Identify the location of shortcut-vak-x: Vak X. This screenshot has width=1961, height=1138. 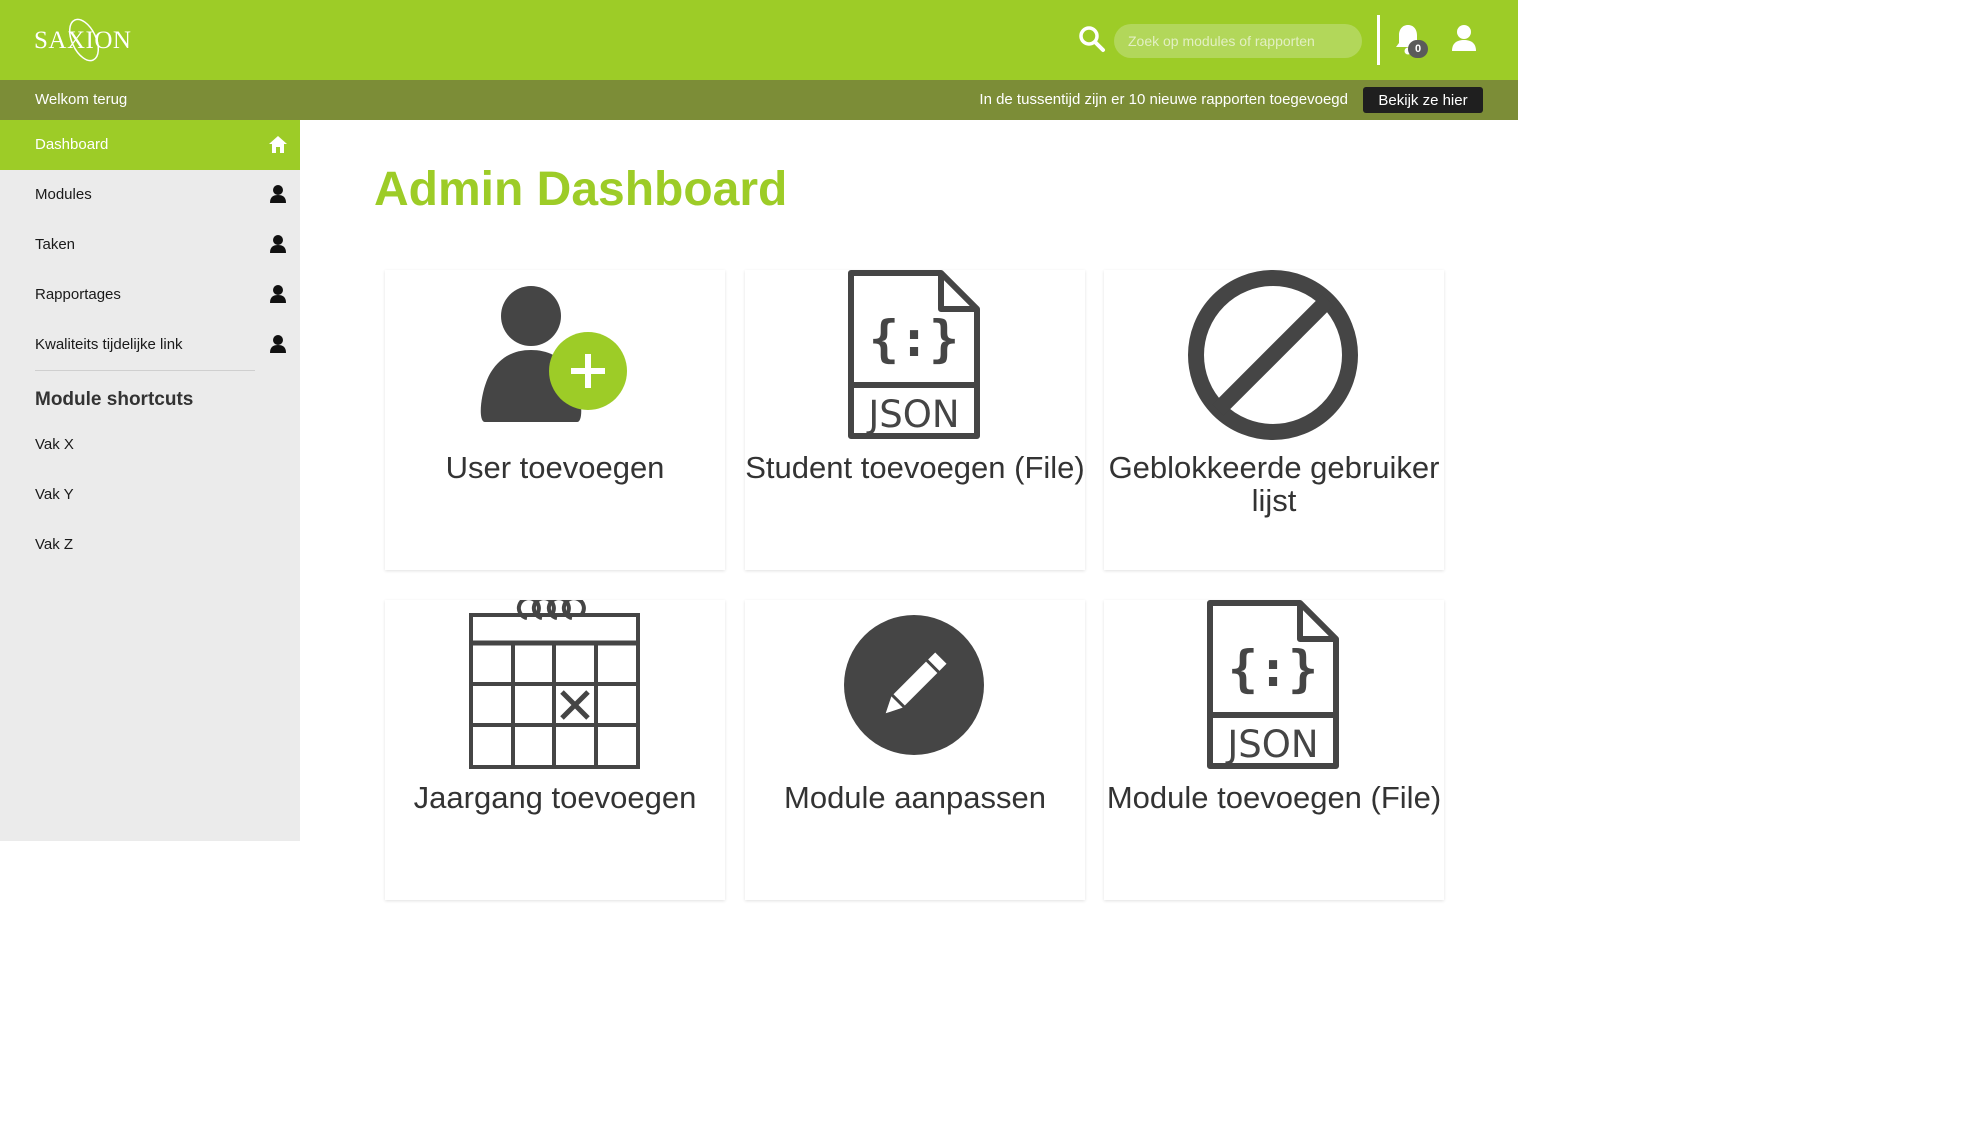
(54, 444).